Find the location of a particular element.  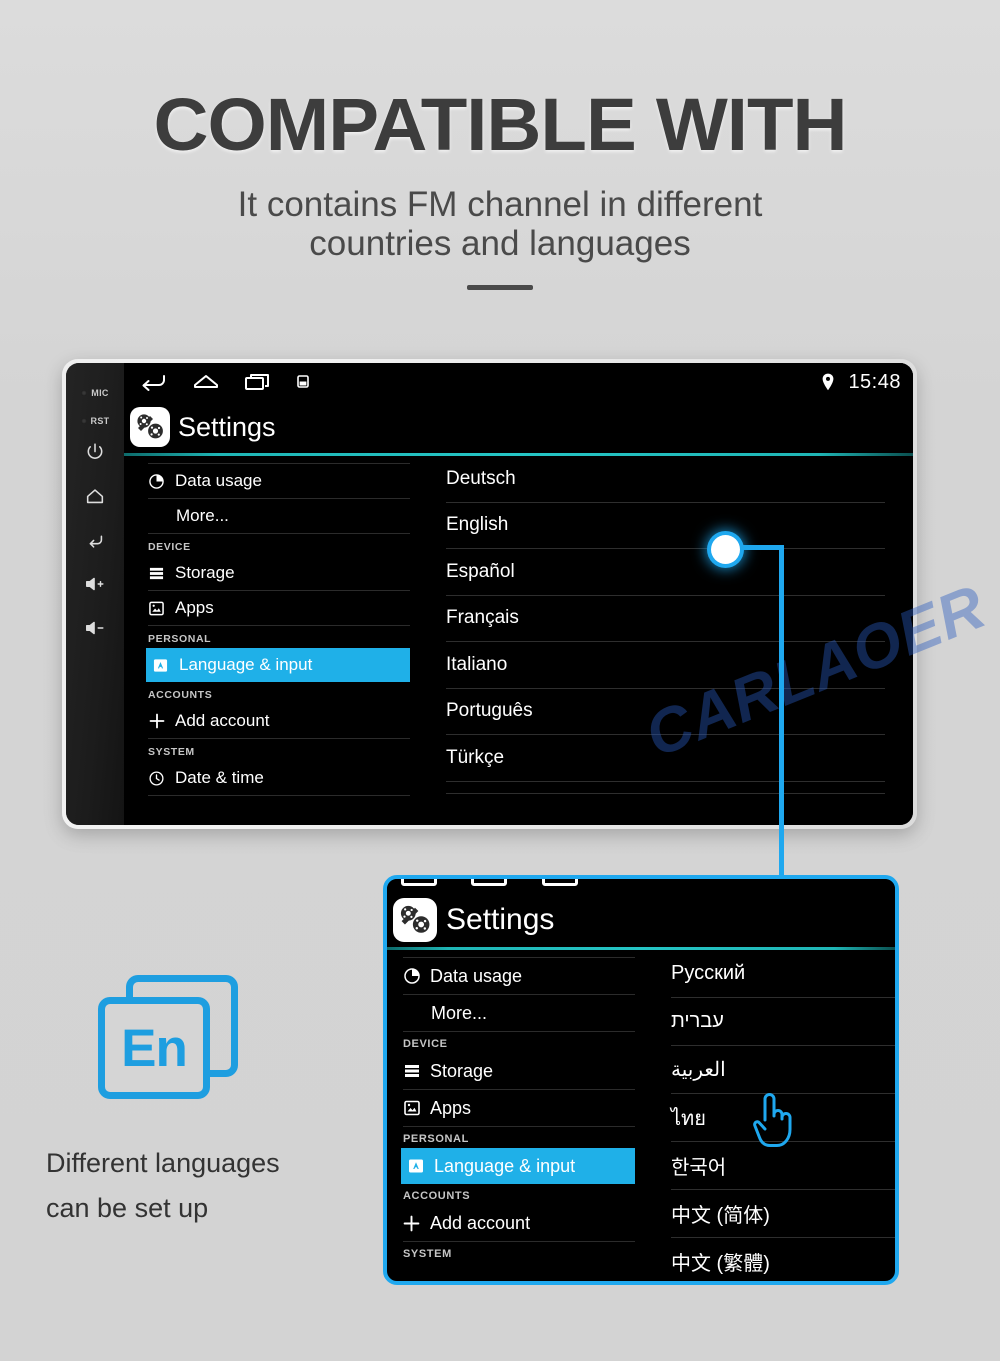

sidebar-item-label: Add account is located at coordinates (480, 1222).